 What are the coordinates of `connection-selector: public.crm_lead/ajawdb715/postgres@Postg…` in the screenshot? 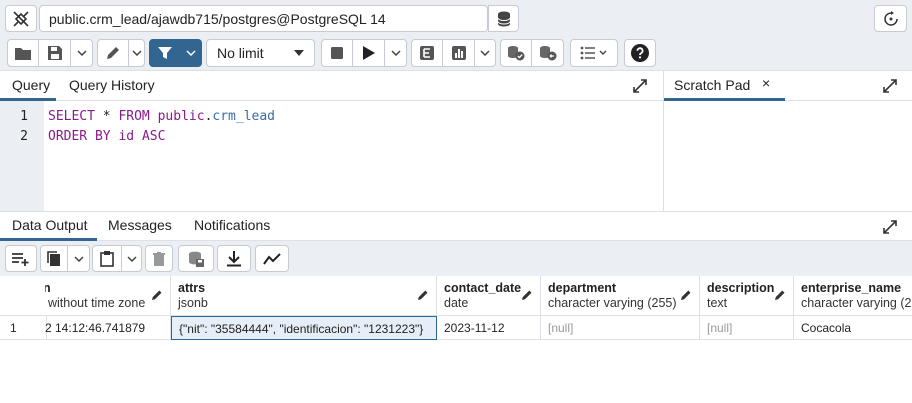 It's located at (263, 18).